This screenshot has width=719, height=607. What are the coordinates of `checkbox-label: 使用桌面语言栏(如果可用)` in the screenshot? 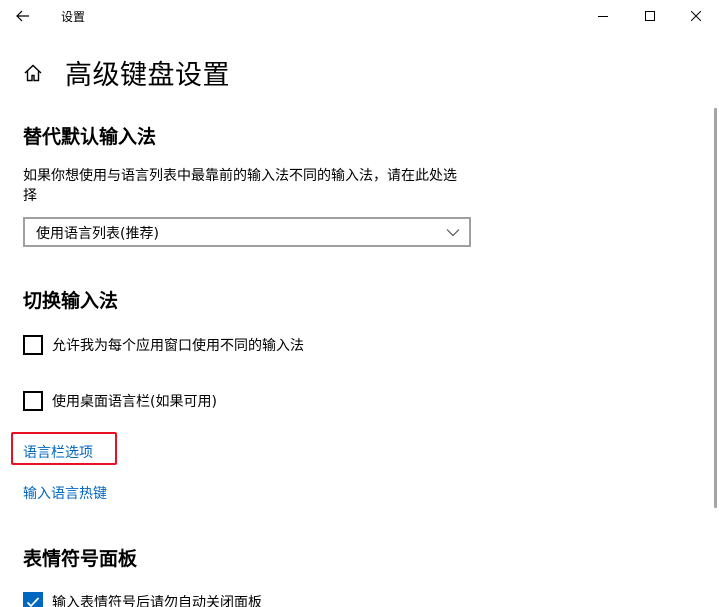 It's located at (134, 402).